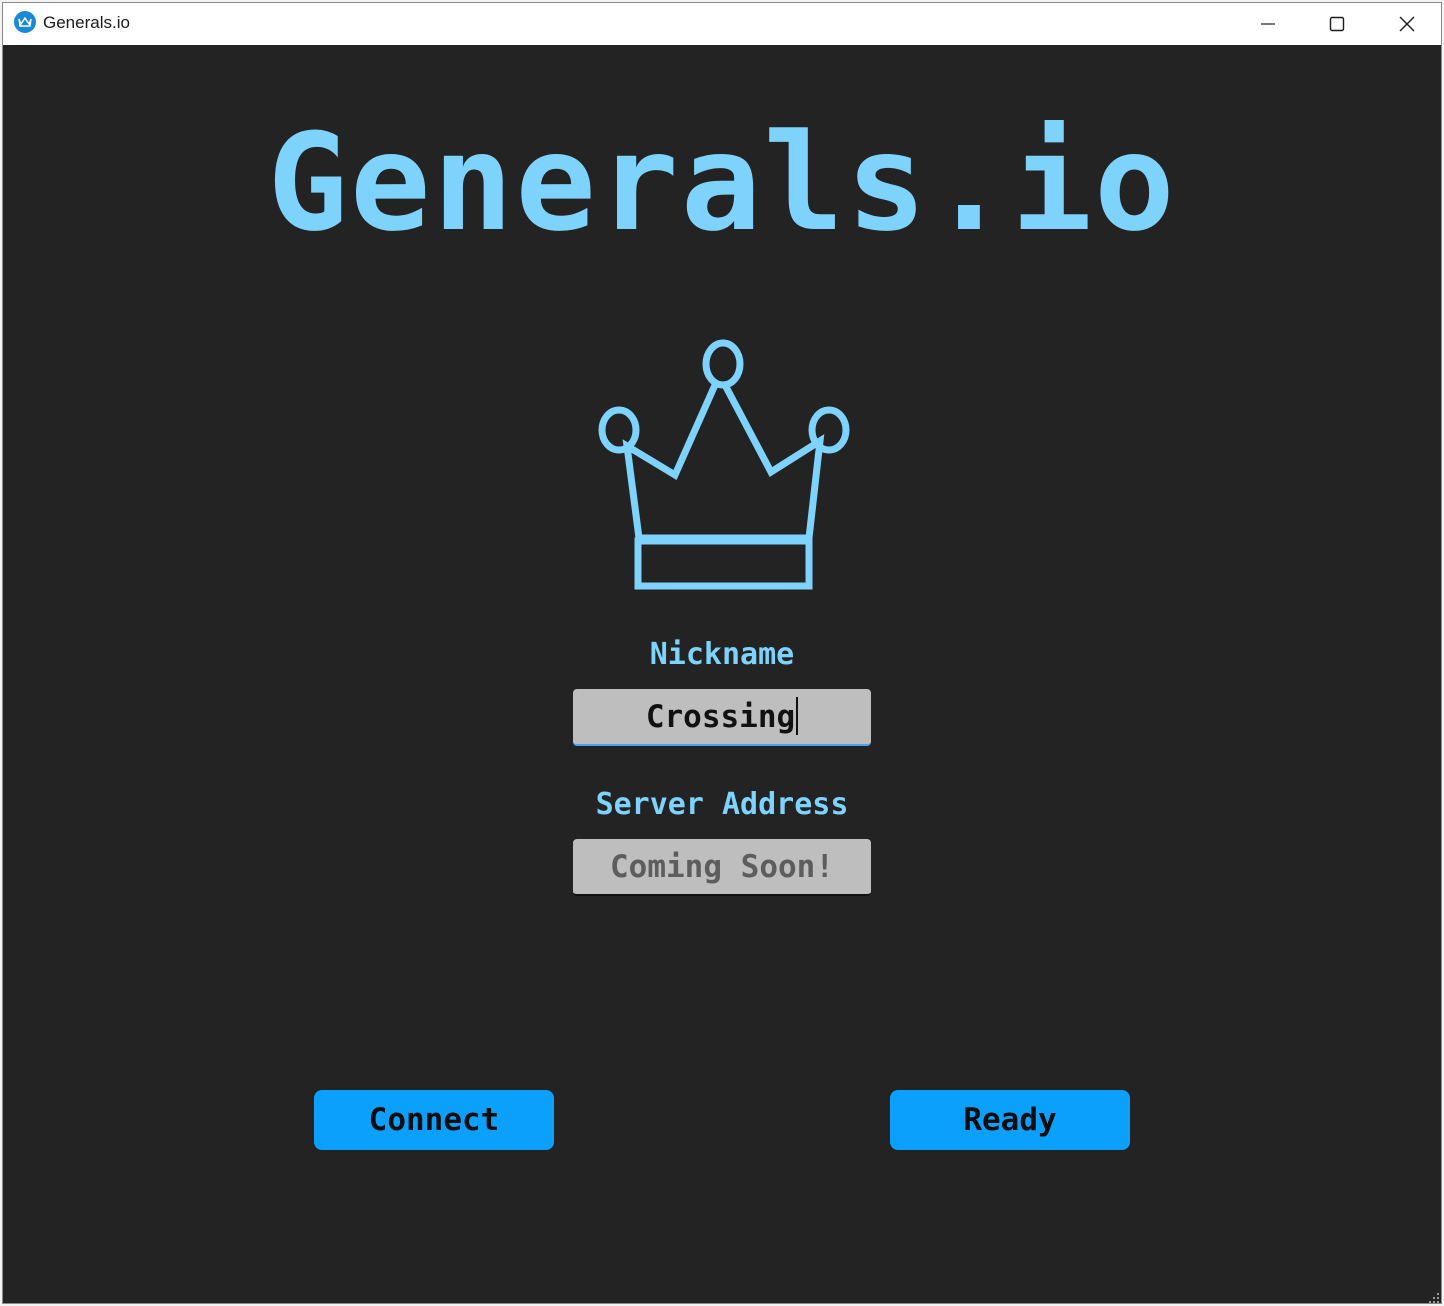  What do you see at coordinates (1010, 1120) in the screenshot?
I see `ready-button: Ready` at bounding box center [1010, 1120].